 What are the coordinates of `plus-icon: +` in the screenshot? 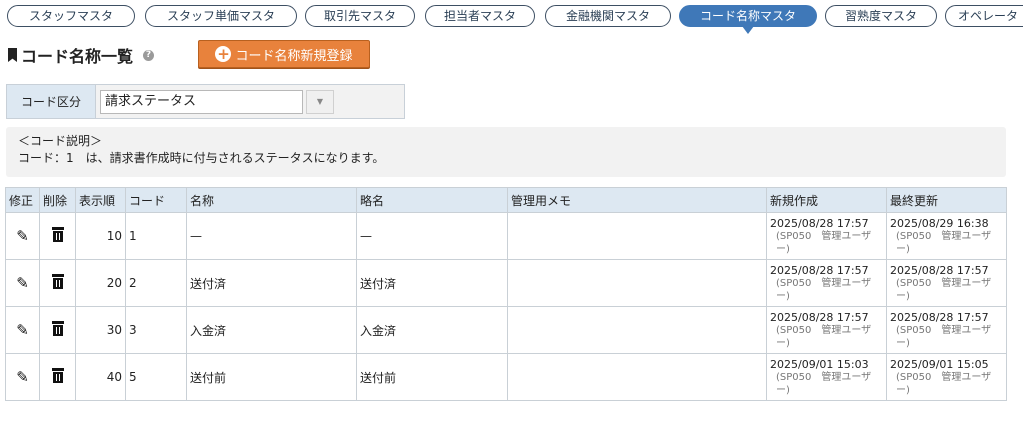 It's located at (223, 54).